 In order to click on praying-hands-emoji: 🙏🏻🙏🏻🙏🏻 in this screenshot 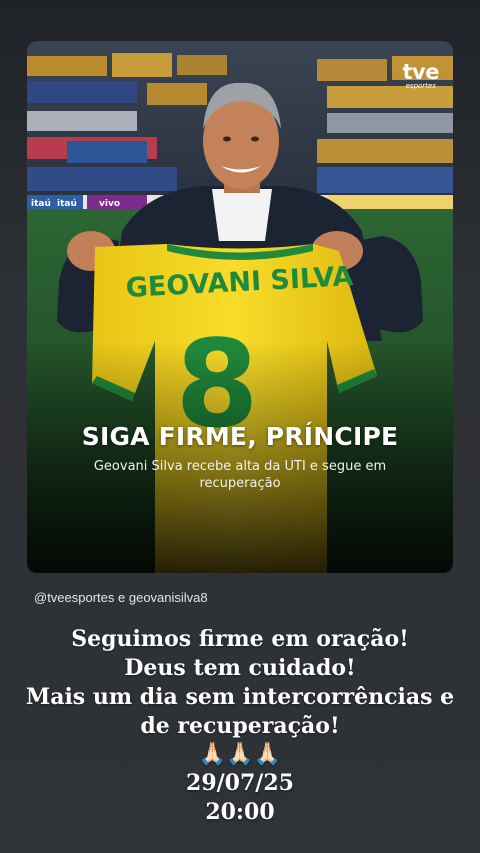, I will do `click(240, 754)`.